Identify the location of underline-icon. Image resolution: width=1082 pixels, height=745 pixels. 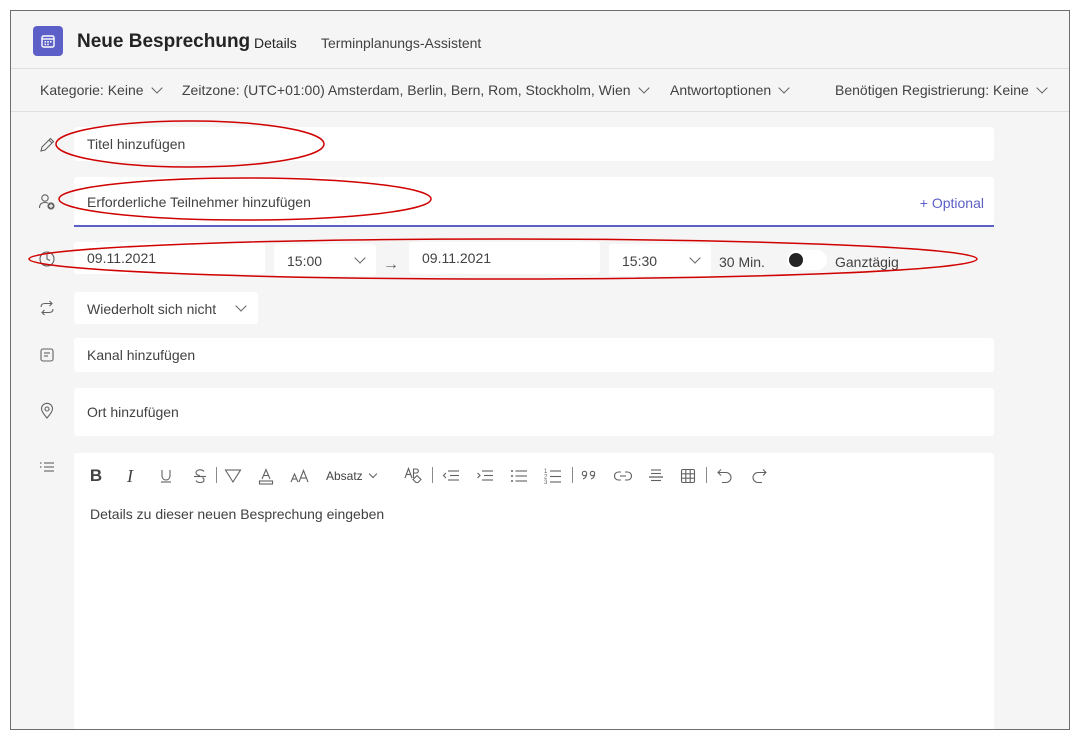
(166, 476).